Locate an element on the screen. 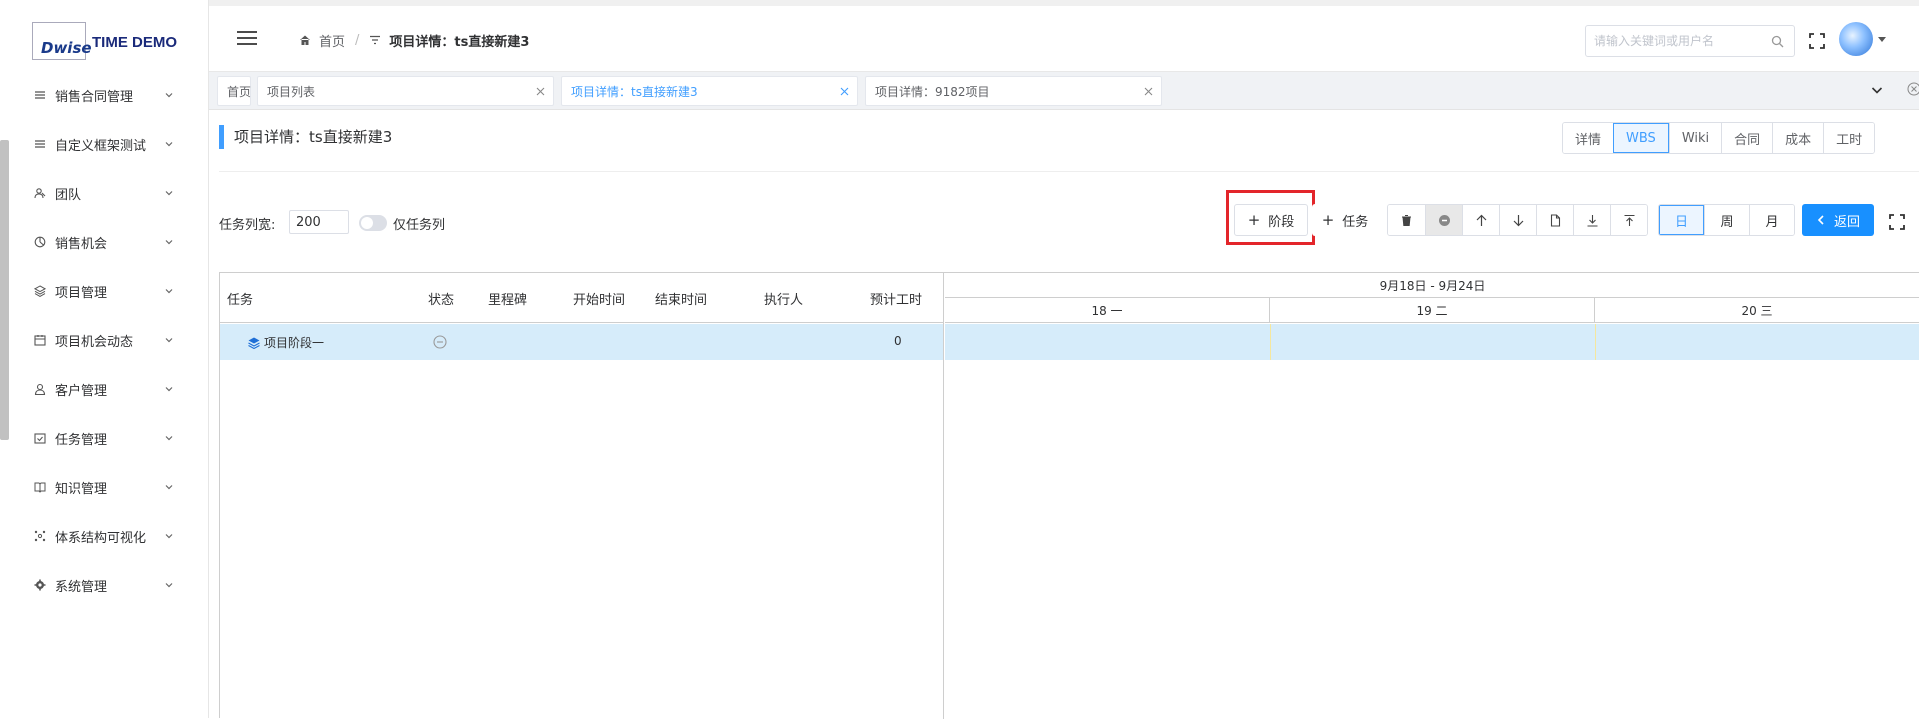 The height and width of the screenshot is (719, 1919). avatar is located at coordinates (1856, 39).